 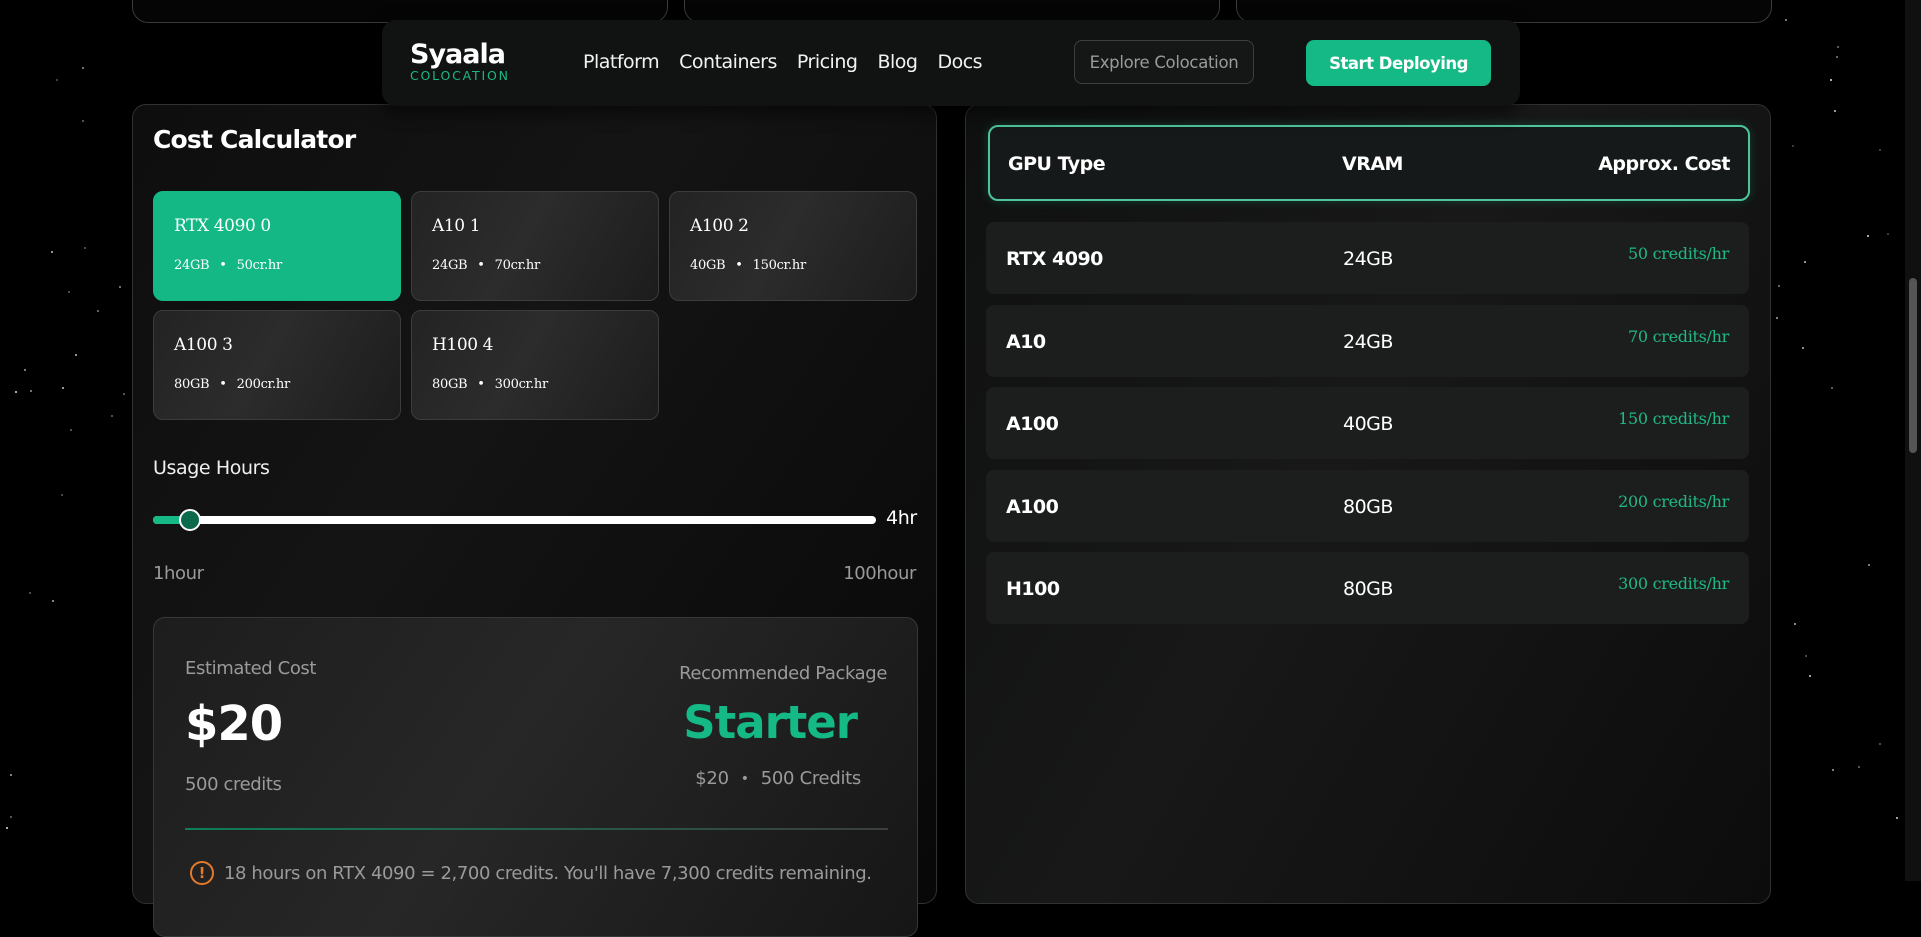 What do you see at coordinates (178, 573) in the screenshot?
I see `slider-min-label: 1hour` at bounding box center [178, 573].